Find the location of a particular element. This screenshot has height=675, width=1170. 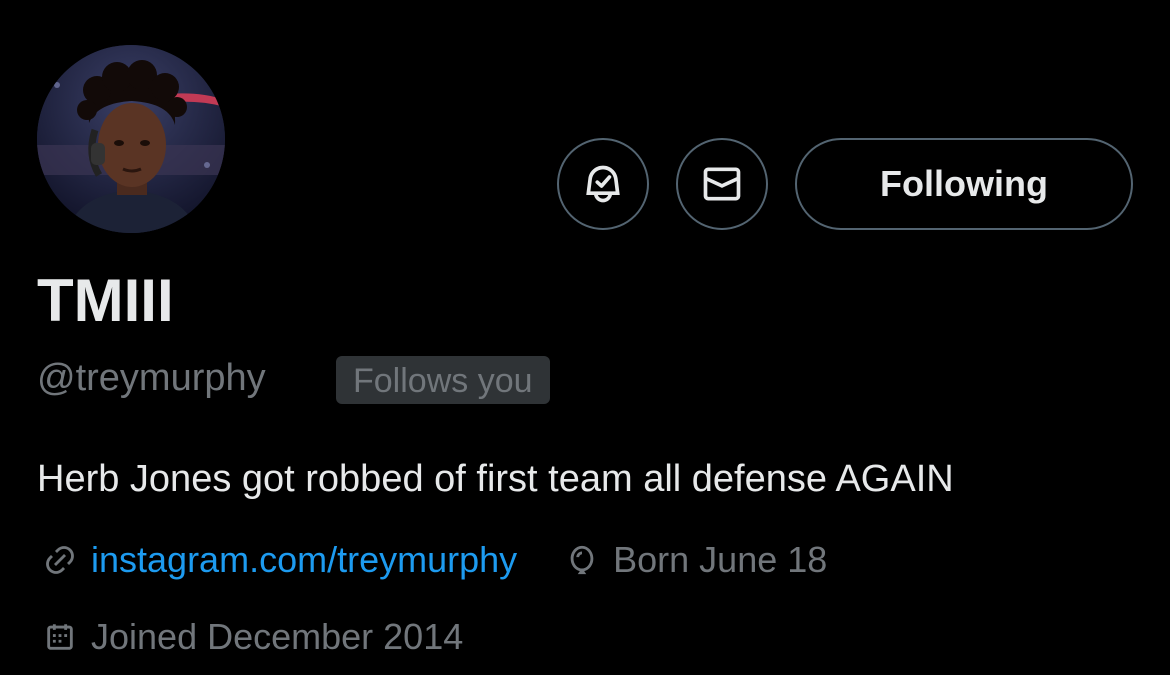

avatar-photo is located at coordinates (131, 139).